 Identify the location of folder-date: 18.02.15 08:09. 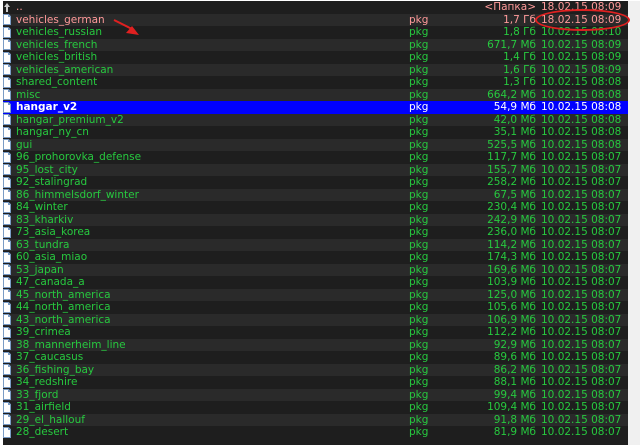
(581, 7).